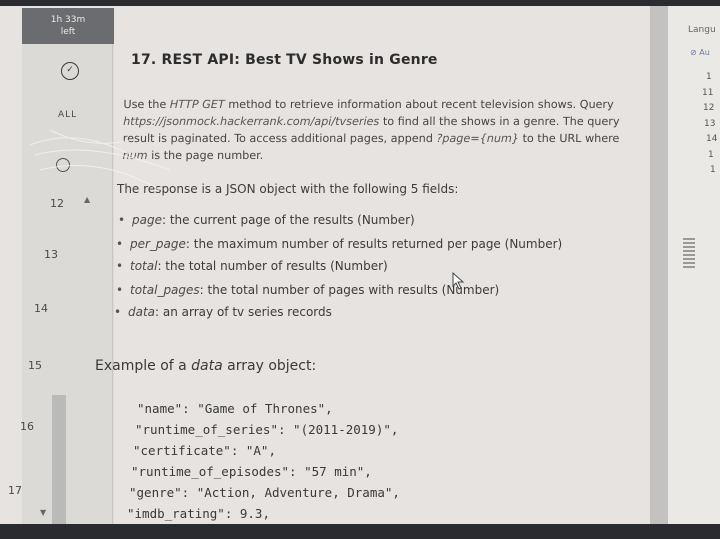 The height and width of the screenshot is (539, 720). Describe the element at coordinates (165, 290) in the screenshot. I see `field-name: total_pages` at that location.